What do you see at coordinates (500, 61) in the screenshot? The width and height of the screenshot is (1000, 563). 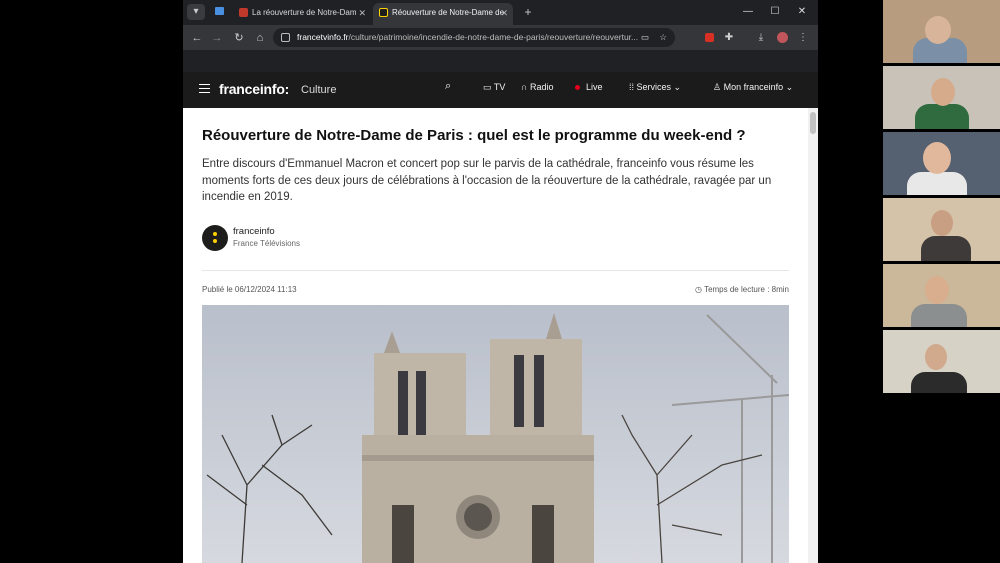 I see `spacer` at bounding box center [500, 61].